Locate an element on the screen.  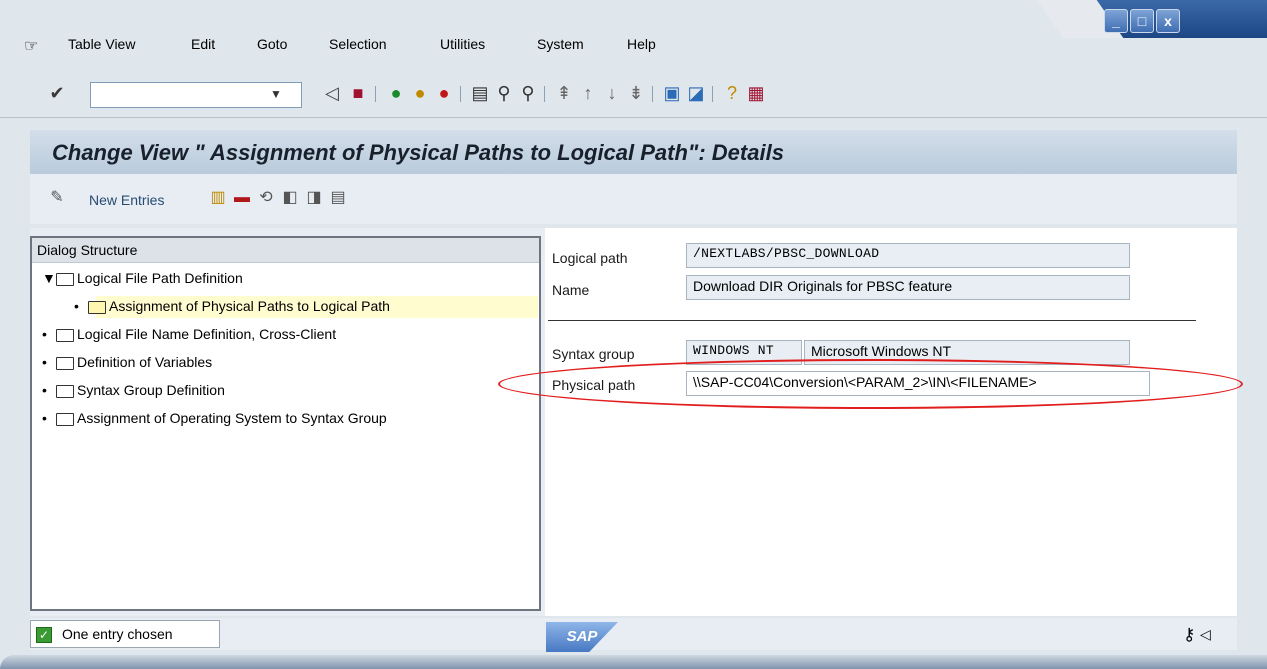
syntax-group-label: Syntax group is located at coordinates (593, 354).